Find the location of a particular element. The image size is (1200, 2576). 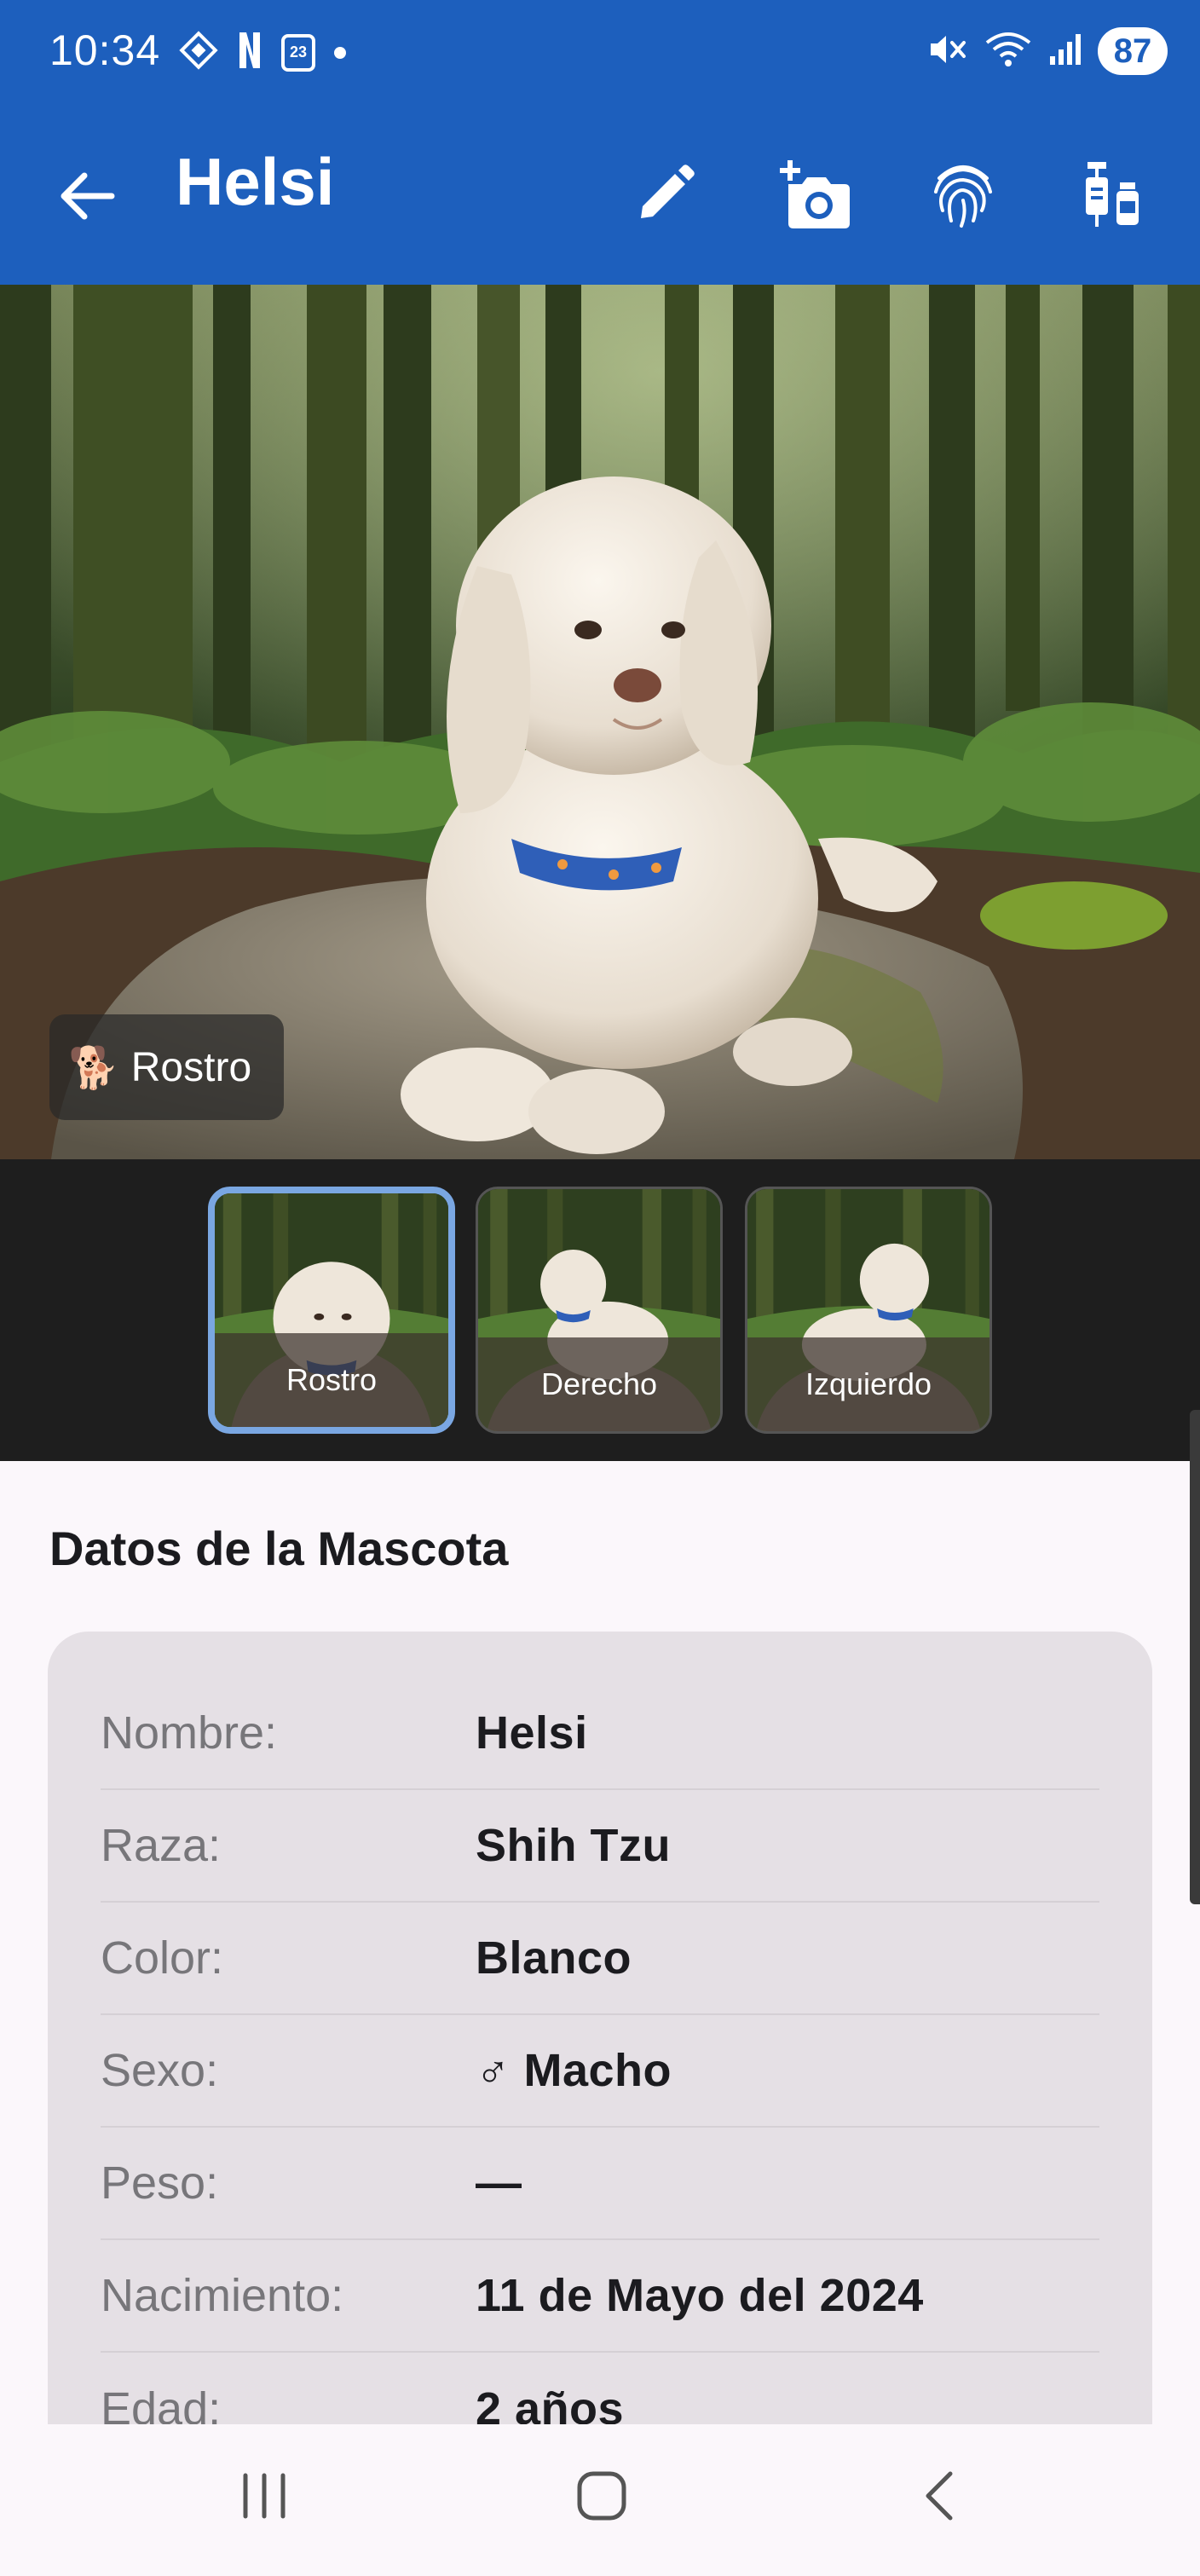

calendar-icon: 23 is located at coordinates (298, 52).